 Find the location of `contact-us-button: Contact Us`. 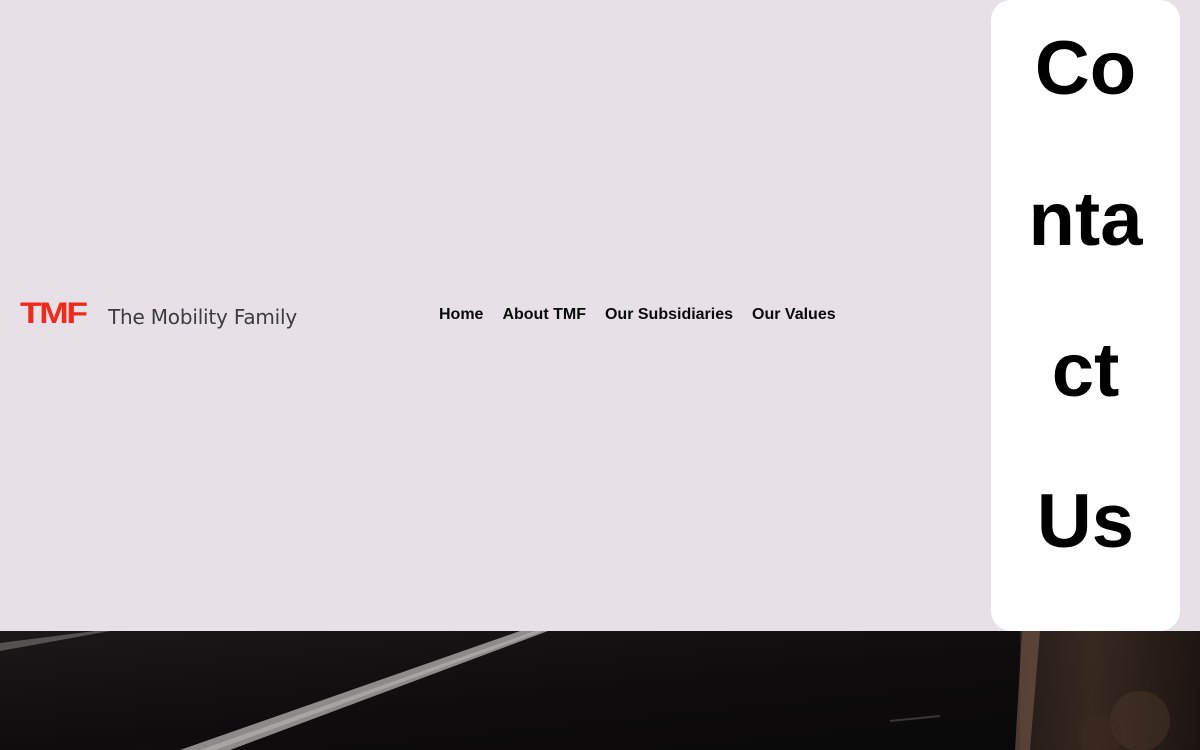

contact-us-button: Contact Us is located at coordinates (1085, 315).